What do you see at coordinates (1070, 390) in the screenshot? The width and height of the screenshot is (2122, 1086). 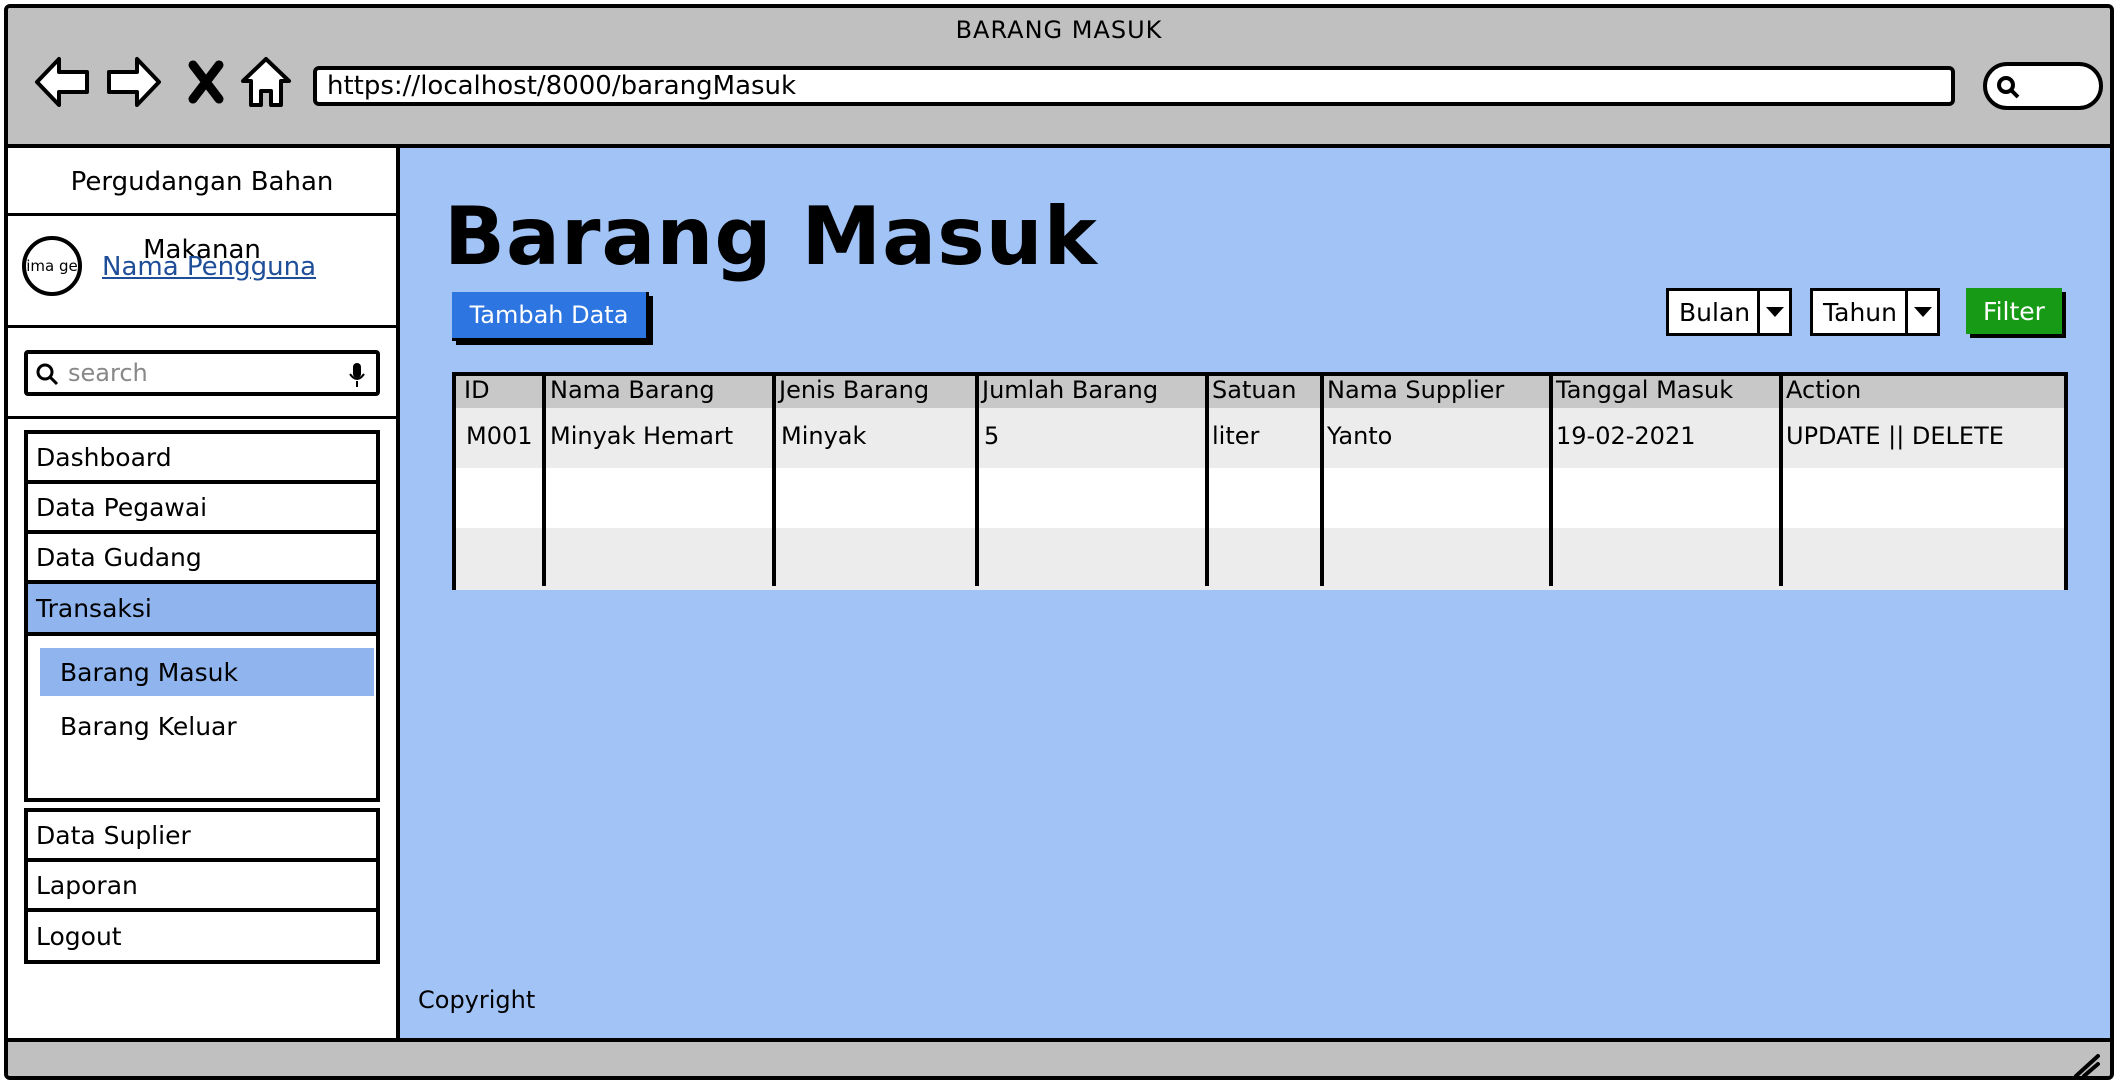 I see `column-header-jumlah-barang: Jumlah Barang` at bounding box center [1070, 390].